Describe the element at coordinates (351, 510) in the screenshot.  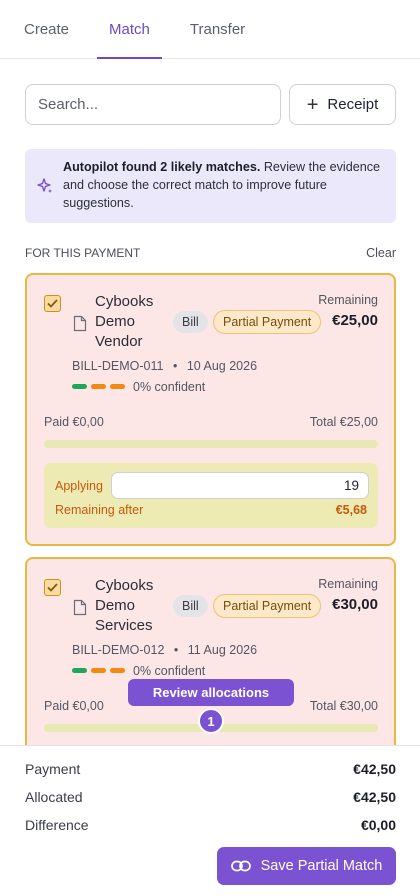
I see `remaining-after-value: €5,68` at that location.